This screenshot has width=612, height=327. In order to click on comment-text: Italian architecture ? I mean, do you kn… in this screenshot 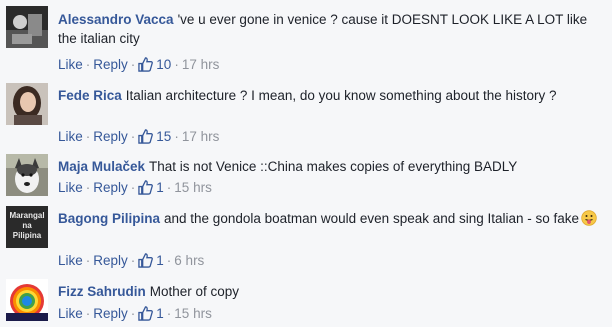, I will do `click(341, 95)`.